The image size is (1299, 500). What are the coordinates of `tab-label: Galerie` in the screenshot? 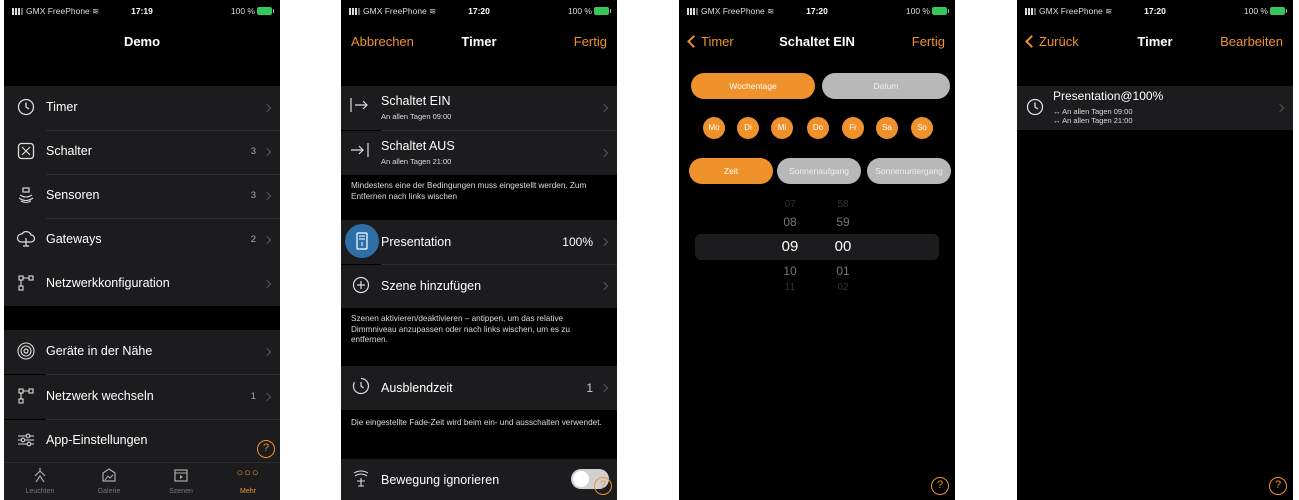 It's located at (109, 491).